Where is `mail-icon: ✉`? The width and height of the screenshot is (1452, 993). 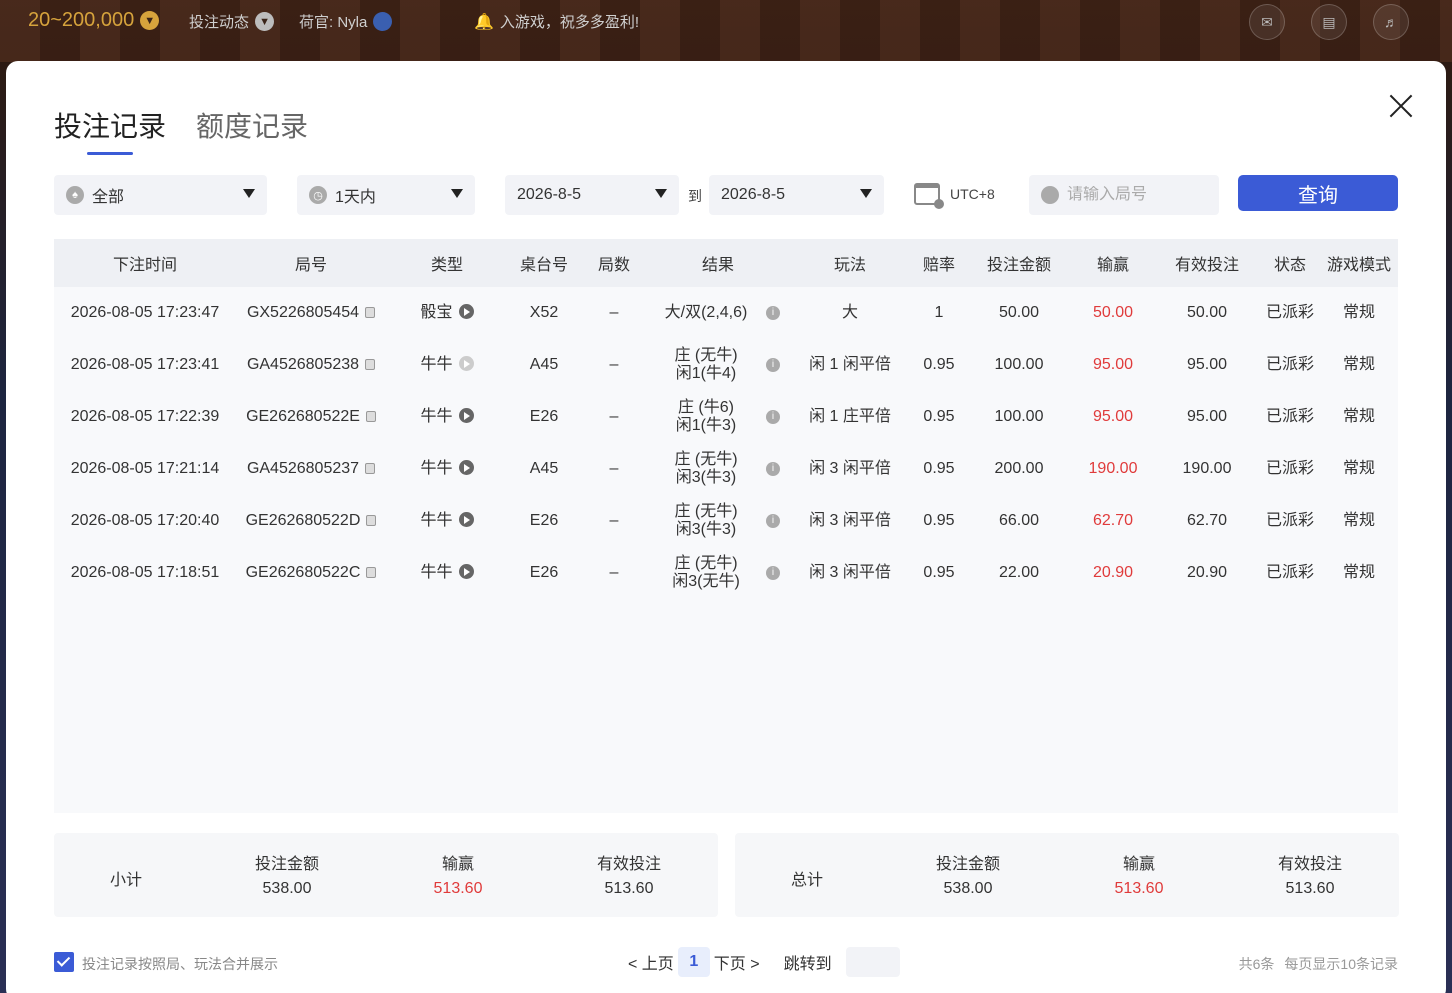 mail-icon: ✉ is located at coordinates (1267, 22).